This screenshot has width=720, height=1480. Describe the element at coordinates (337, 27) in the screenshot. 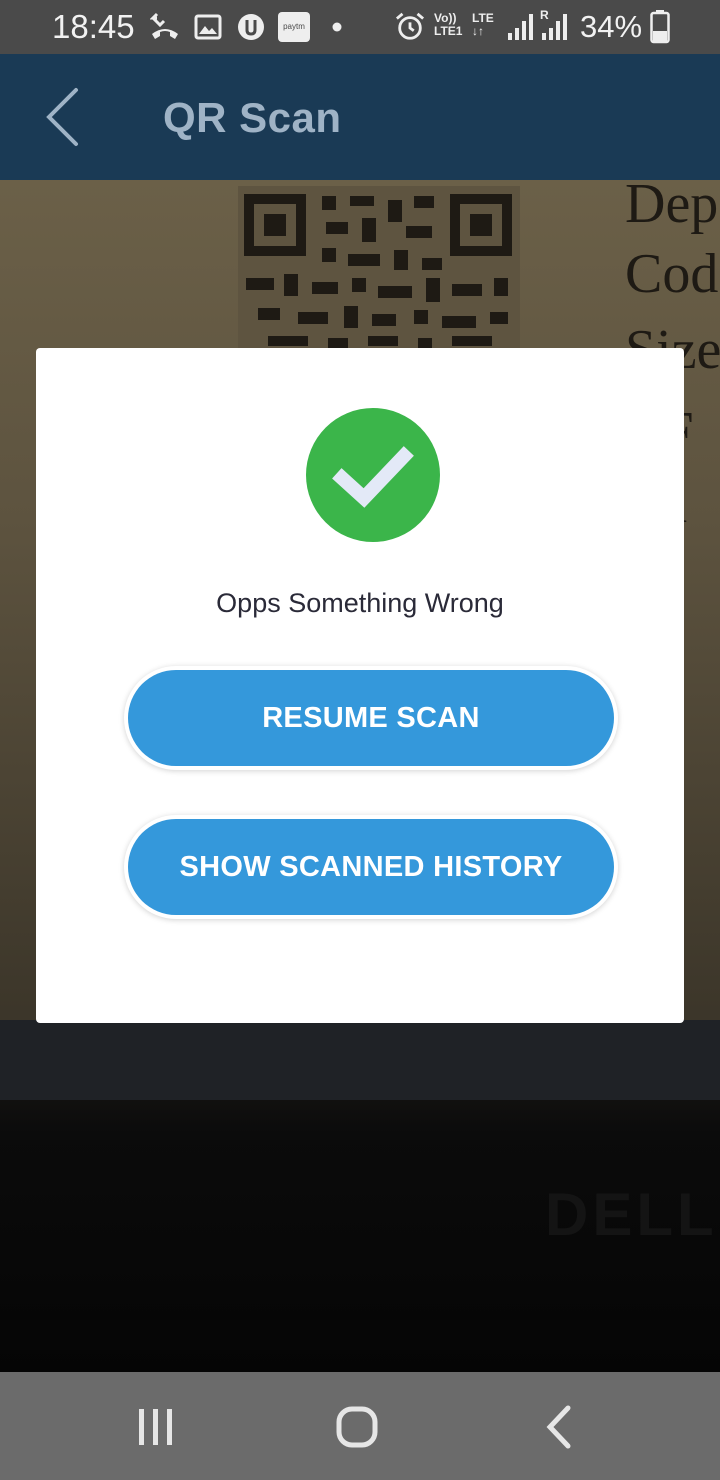

I see `dot-icon` at that location.